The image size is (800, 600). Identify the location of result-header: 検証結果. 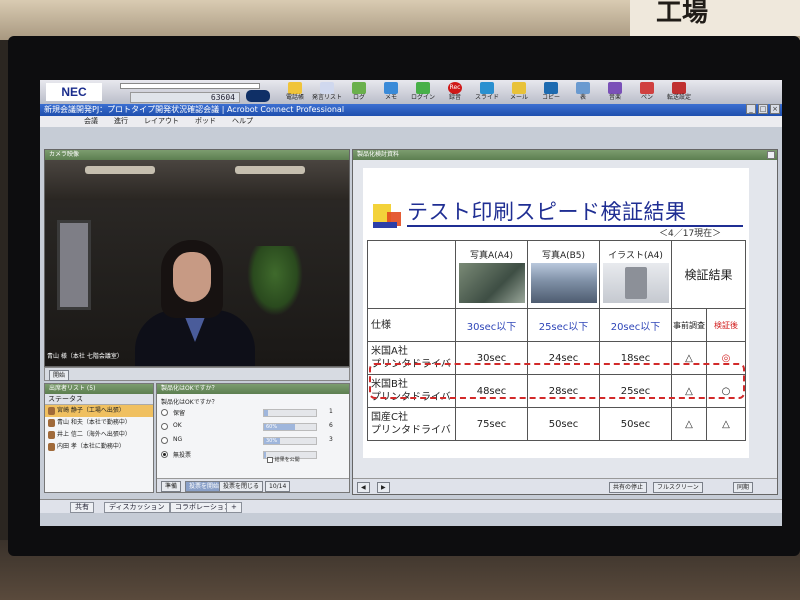
(708, 274).